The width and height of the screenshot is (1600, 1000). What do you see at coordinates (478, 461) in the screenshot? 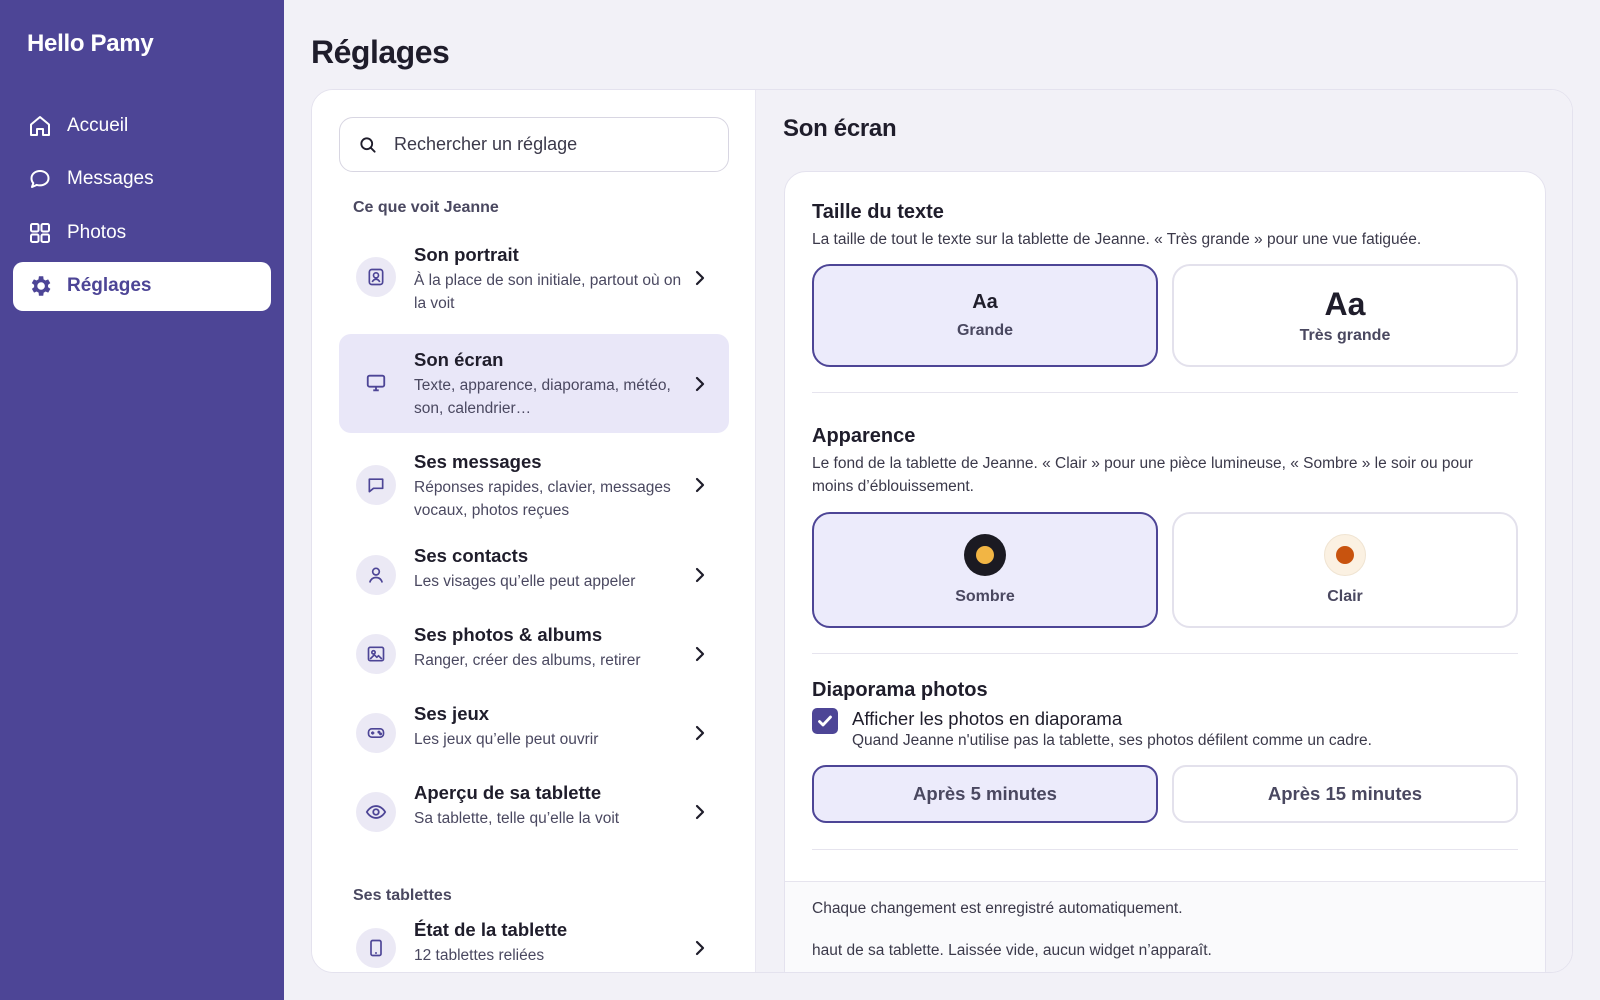
I see `menu-item-title: Ses messages` at bounding box center [478, 461].